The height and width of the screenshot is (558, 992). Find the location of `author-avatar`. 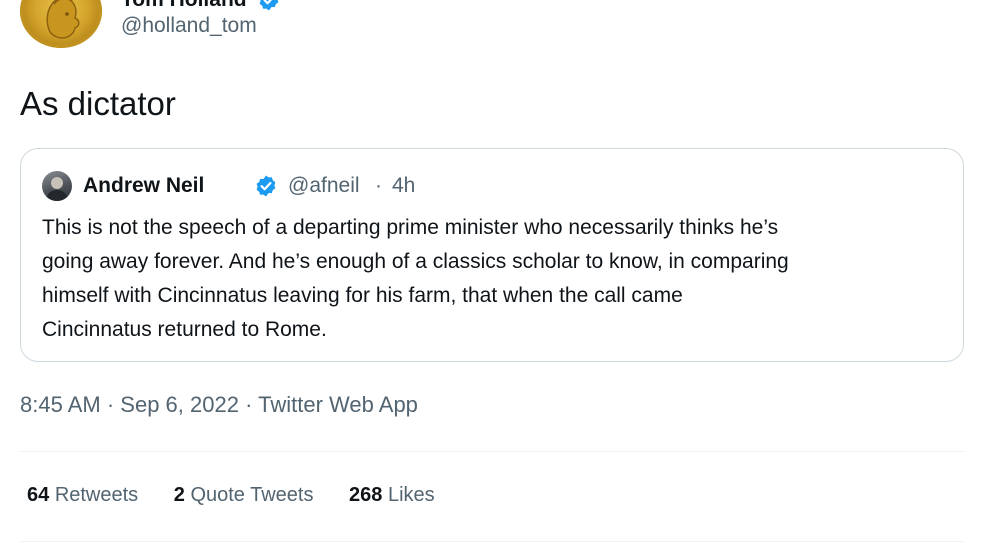

author-avatar is located at coordinates (61, 24).